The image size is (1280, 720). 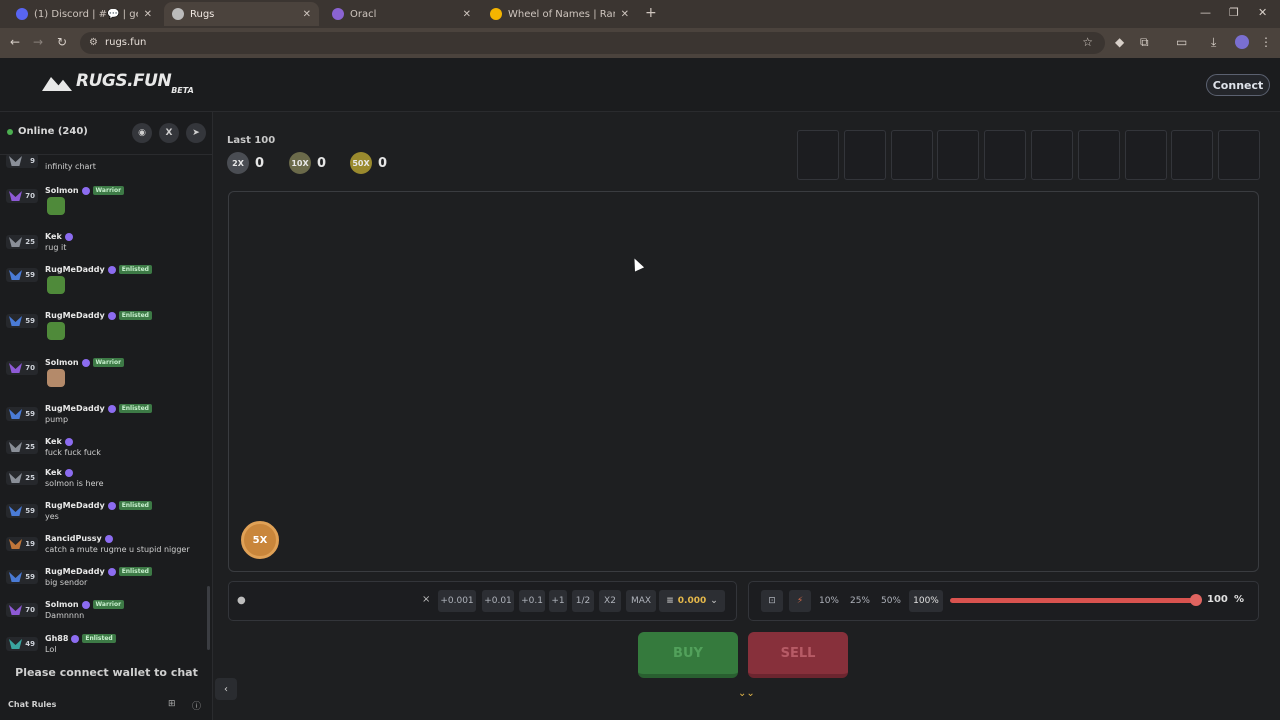 I want to click on message-text: rug it, so click(x=56, y=247).